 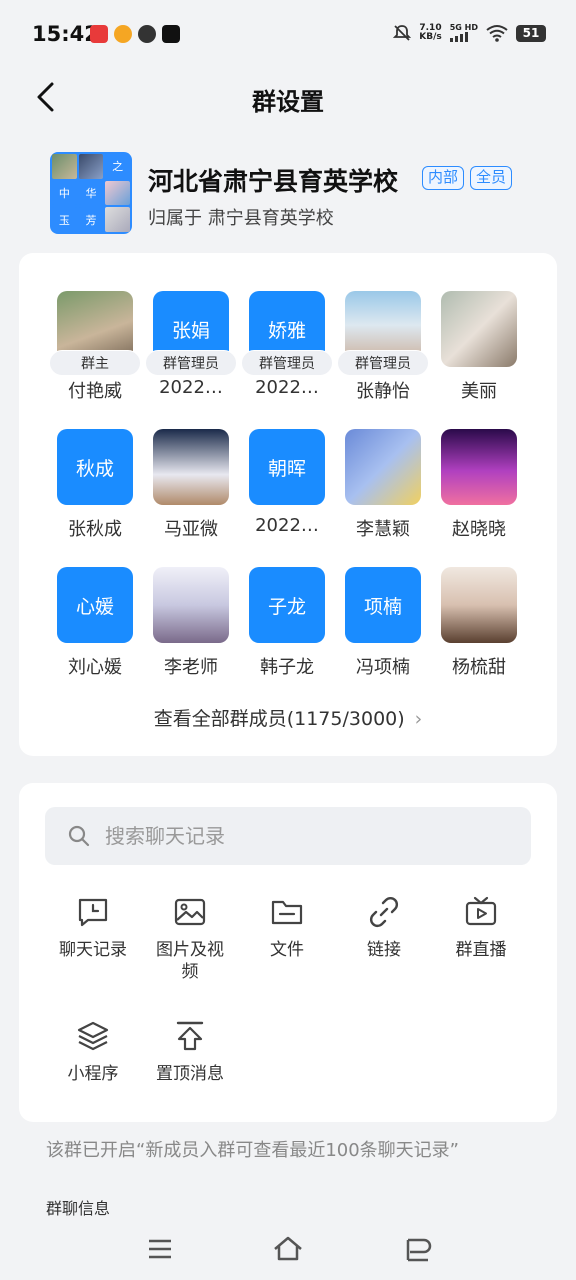 I want to click on member-item: 李慧颖, so click(x=383, y=489).